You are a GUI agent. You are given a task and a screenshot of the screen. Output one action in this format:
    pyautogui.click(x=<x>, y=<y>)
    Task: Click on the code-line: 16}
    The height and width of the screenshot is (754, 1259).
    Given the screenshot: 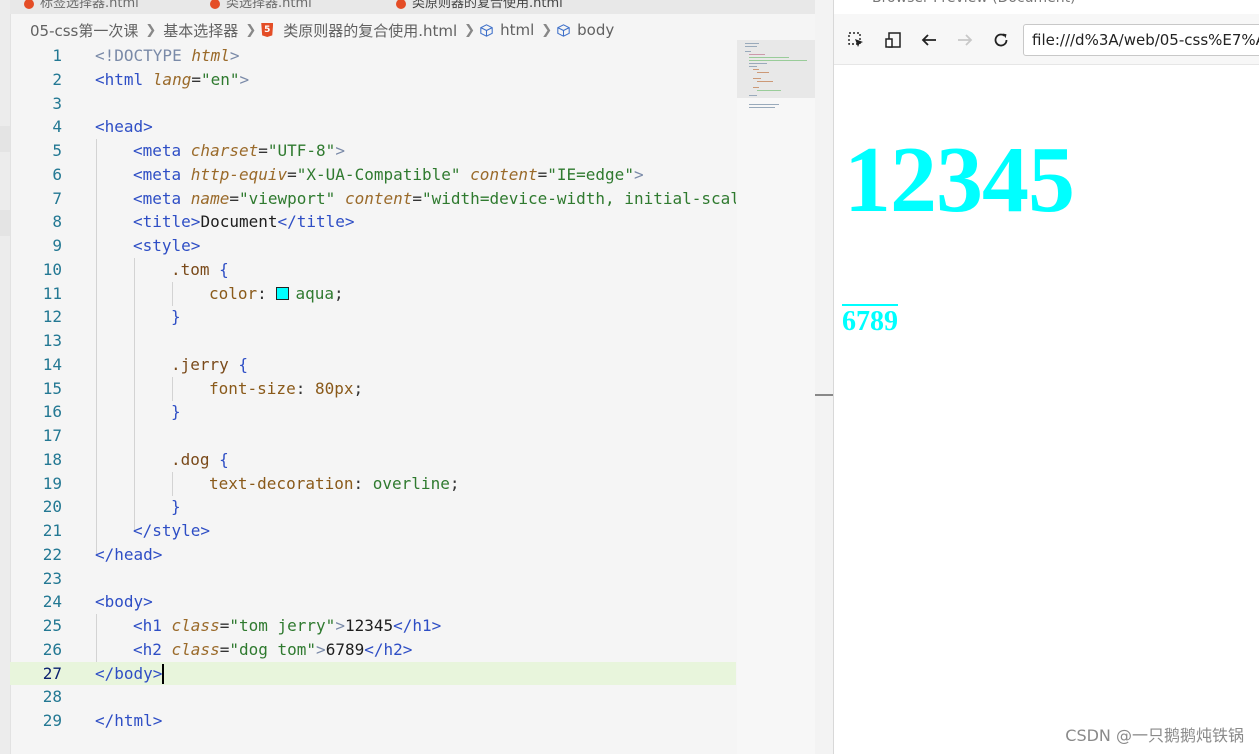 What is the action you would take?
    pyautogui.click(x=111, y=412)
    